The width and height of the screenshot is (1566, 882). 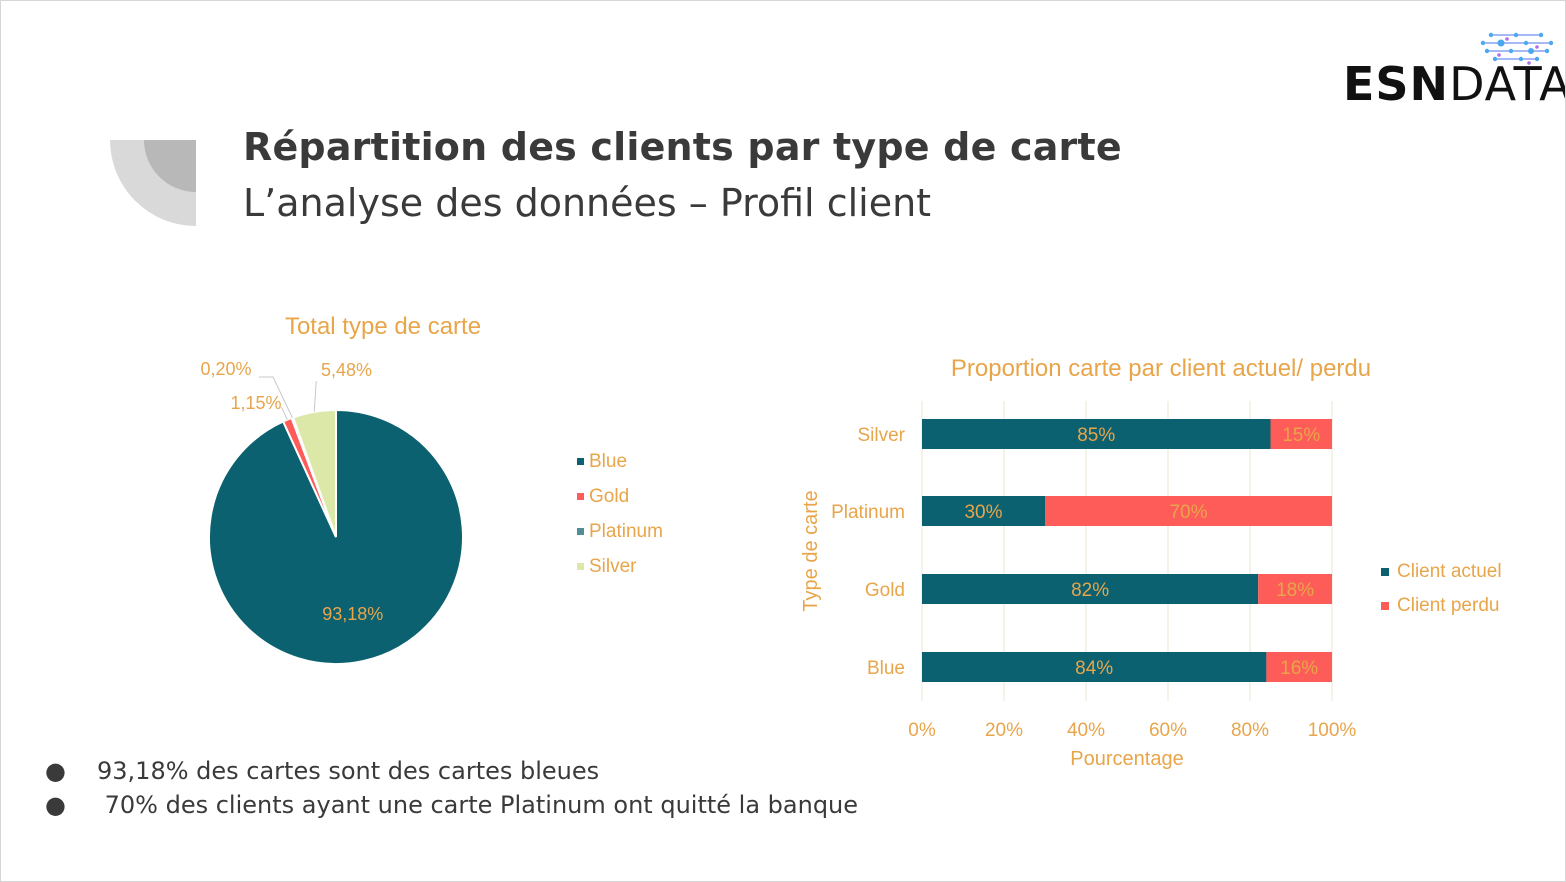 I want to click on x-tick-label: 40%, so click(x=1086, y=730).